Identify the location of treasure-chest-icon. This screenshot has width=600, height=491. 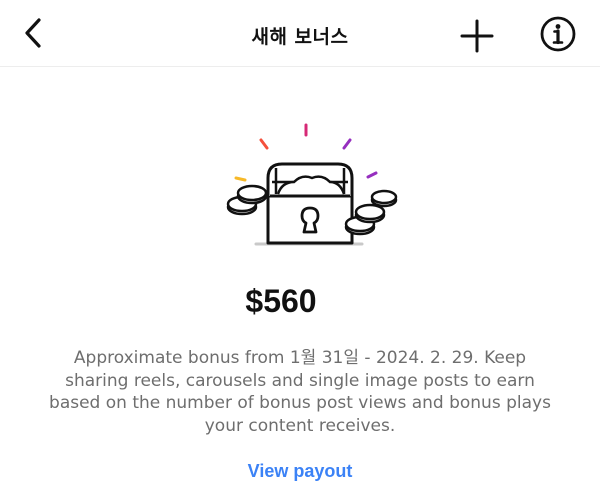
(312, 184).